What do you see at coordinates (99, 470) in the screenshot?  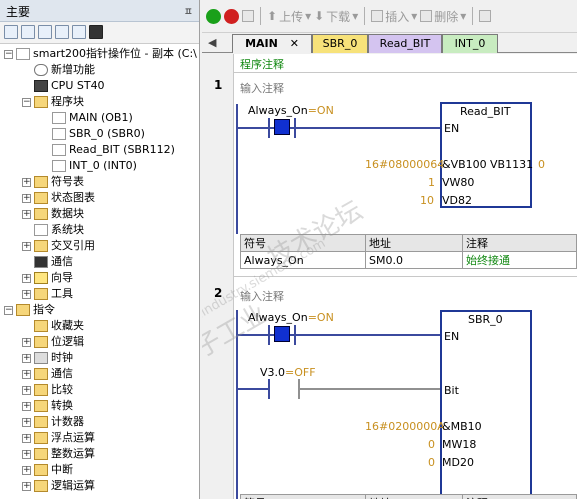 I see `tree-item: + 中断` at bounding box center [99, 470].